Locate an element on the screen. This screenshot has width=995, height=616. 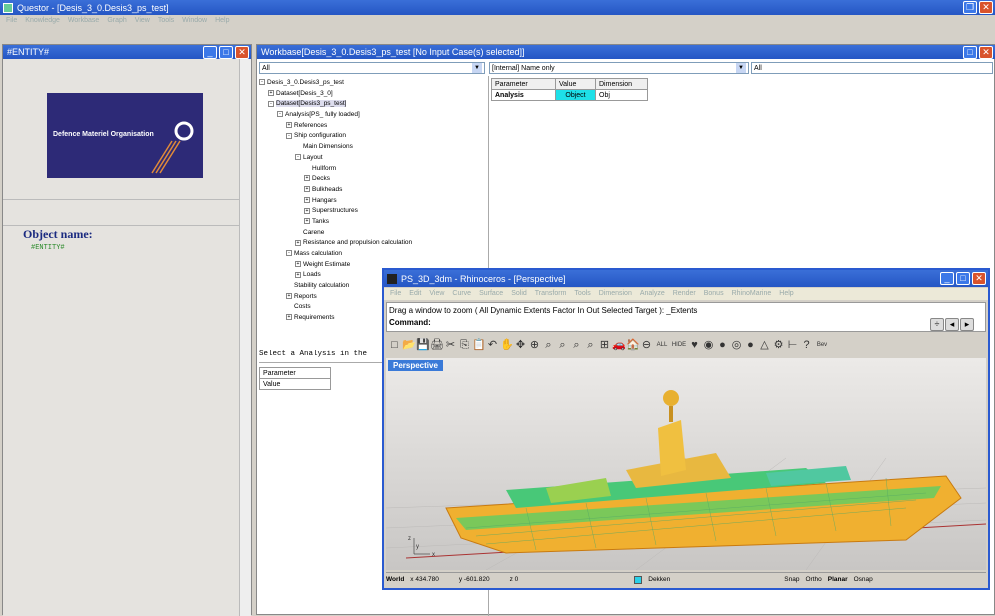
tree-node: - Analysis[PS_ fully loaded] is located at coordinates (373, 115).